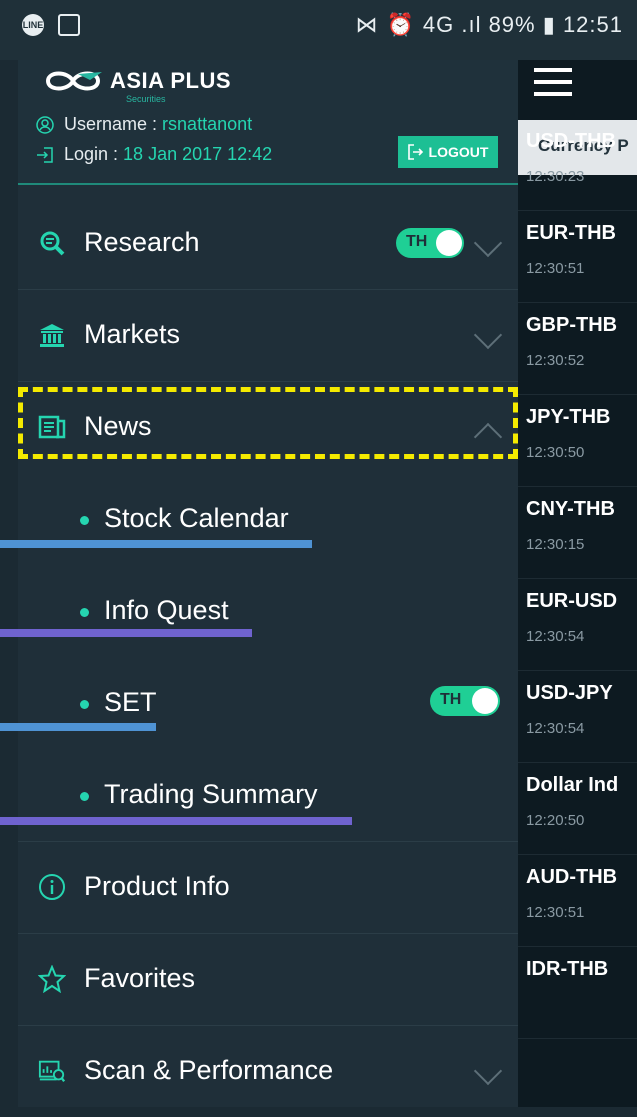 The image size is (637, 1117). I want to click on currency-pair: EUR-THB, so click(571, 233).